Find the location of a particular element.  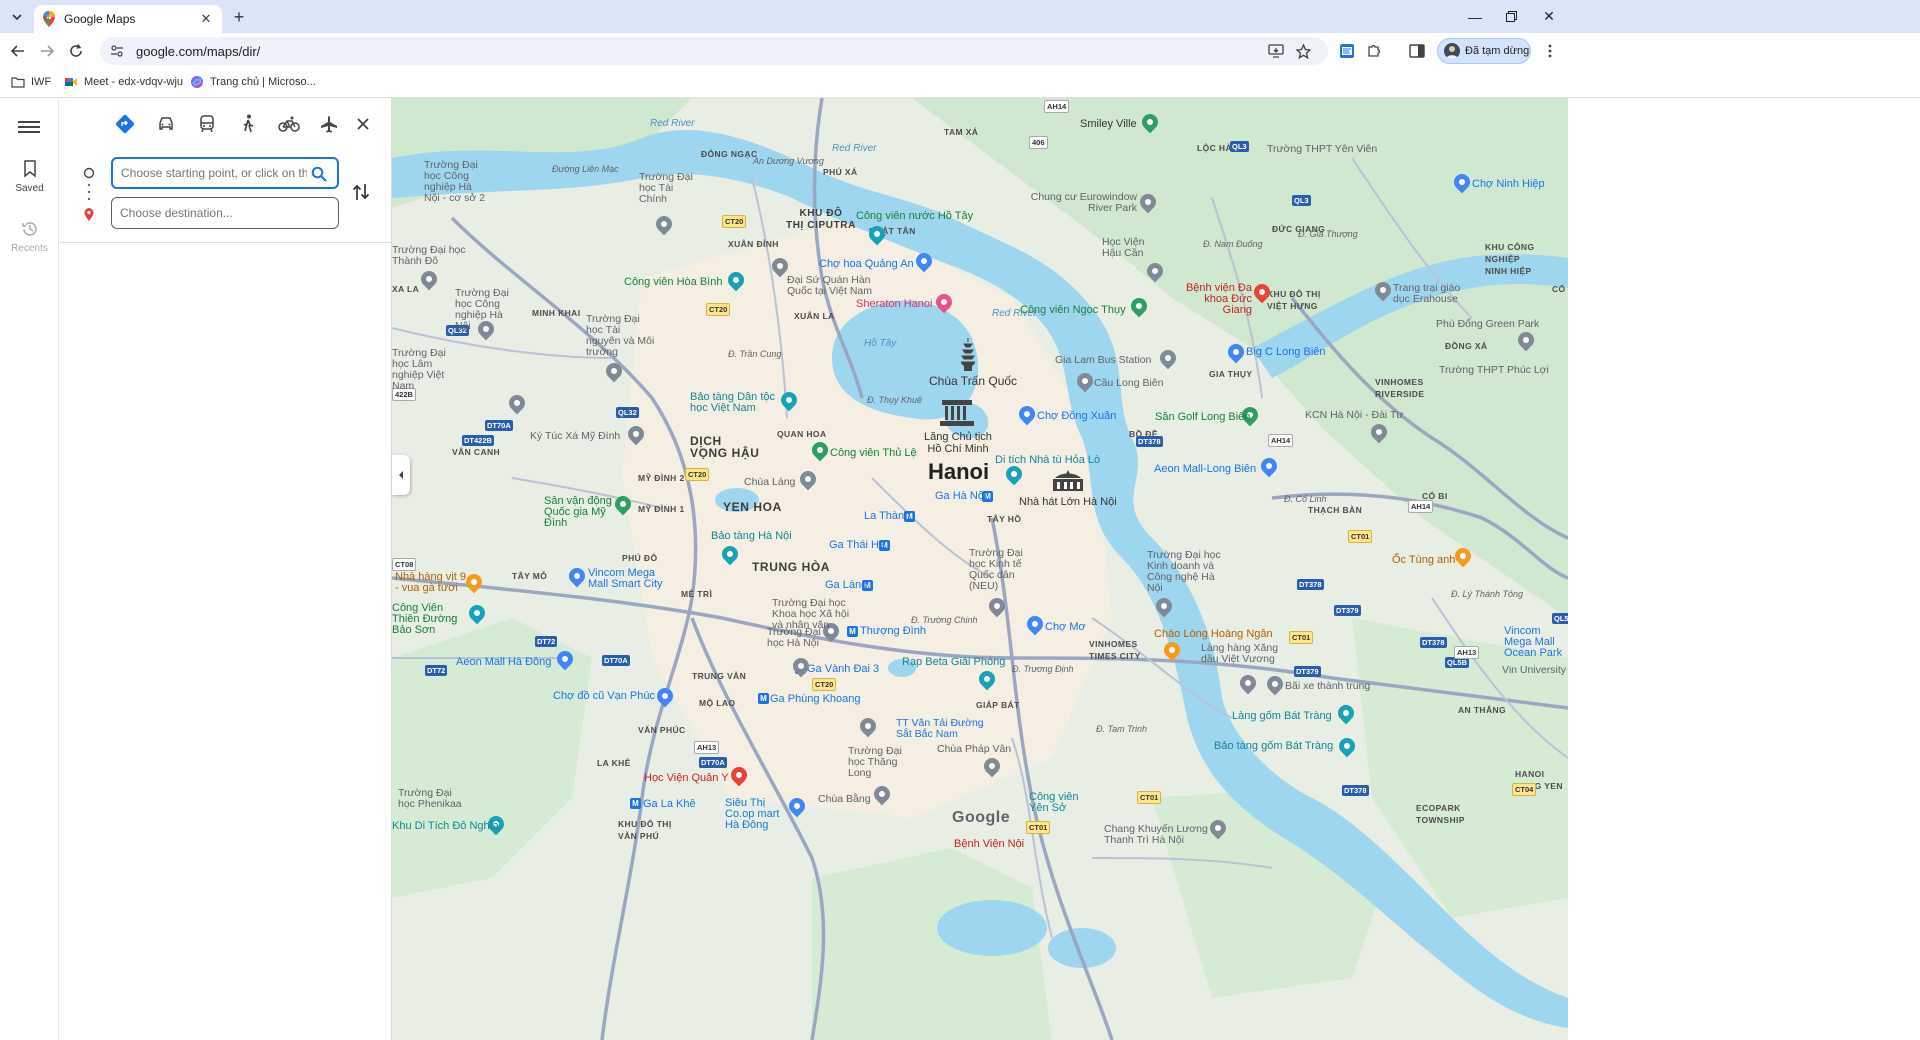

landmark-label: Lăng Chủ tịch Hồ Chí Minh is located at coordinates (958, 443).